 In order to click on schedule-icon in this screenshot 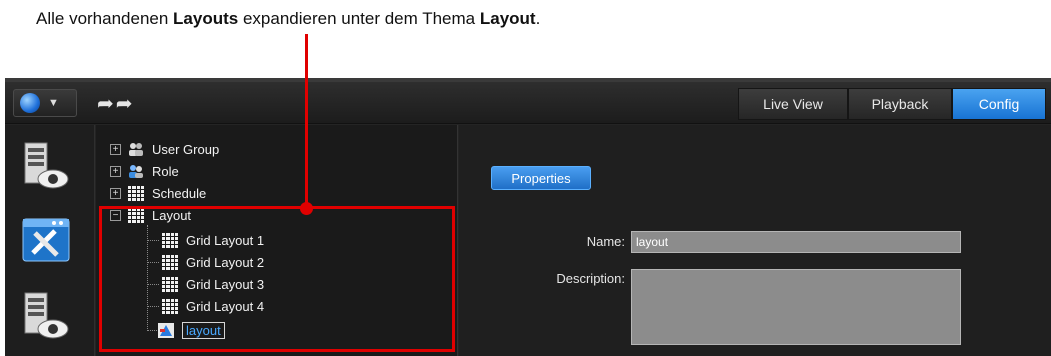, I will do `click(136, 193)`.